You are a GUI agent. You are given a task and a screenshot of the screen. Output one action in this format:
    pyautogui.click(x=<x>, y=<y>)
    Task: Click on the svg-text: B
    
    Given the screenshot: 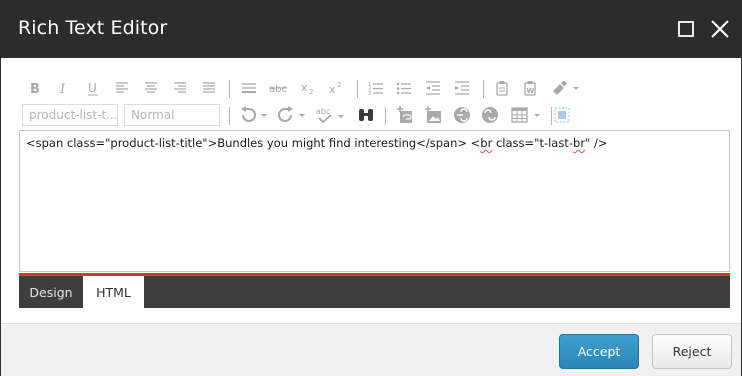 What is the action you would take?
    pyautogui.click(x=35, y=89)
    